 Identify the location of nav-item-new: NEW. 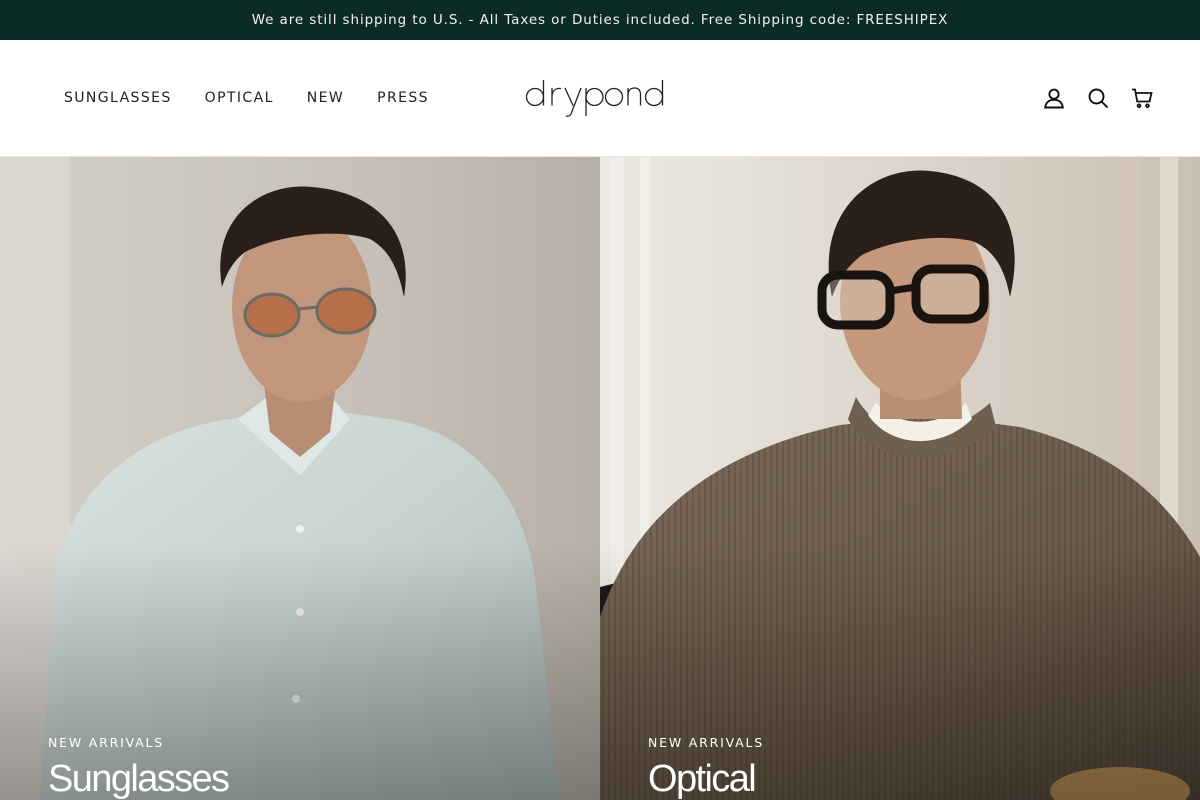
(325, 98).